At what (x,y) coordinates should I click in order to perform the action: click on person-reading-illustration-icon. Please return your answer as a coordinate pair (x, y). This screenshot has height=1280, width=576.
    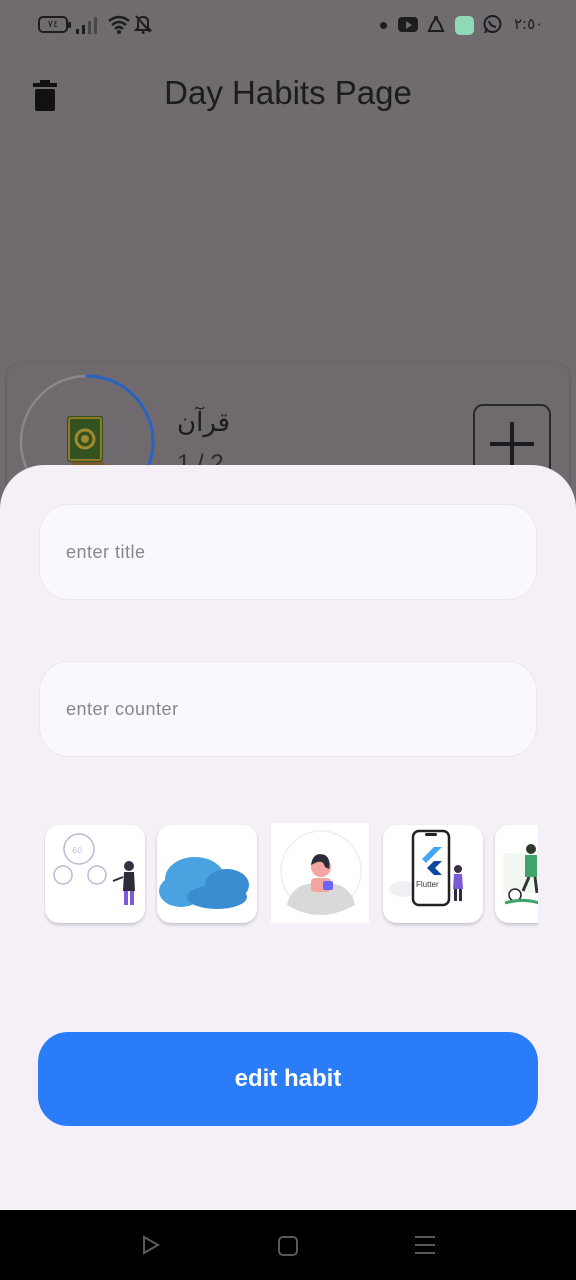
    Looking at the image, I should click on (321, 872).